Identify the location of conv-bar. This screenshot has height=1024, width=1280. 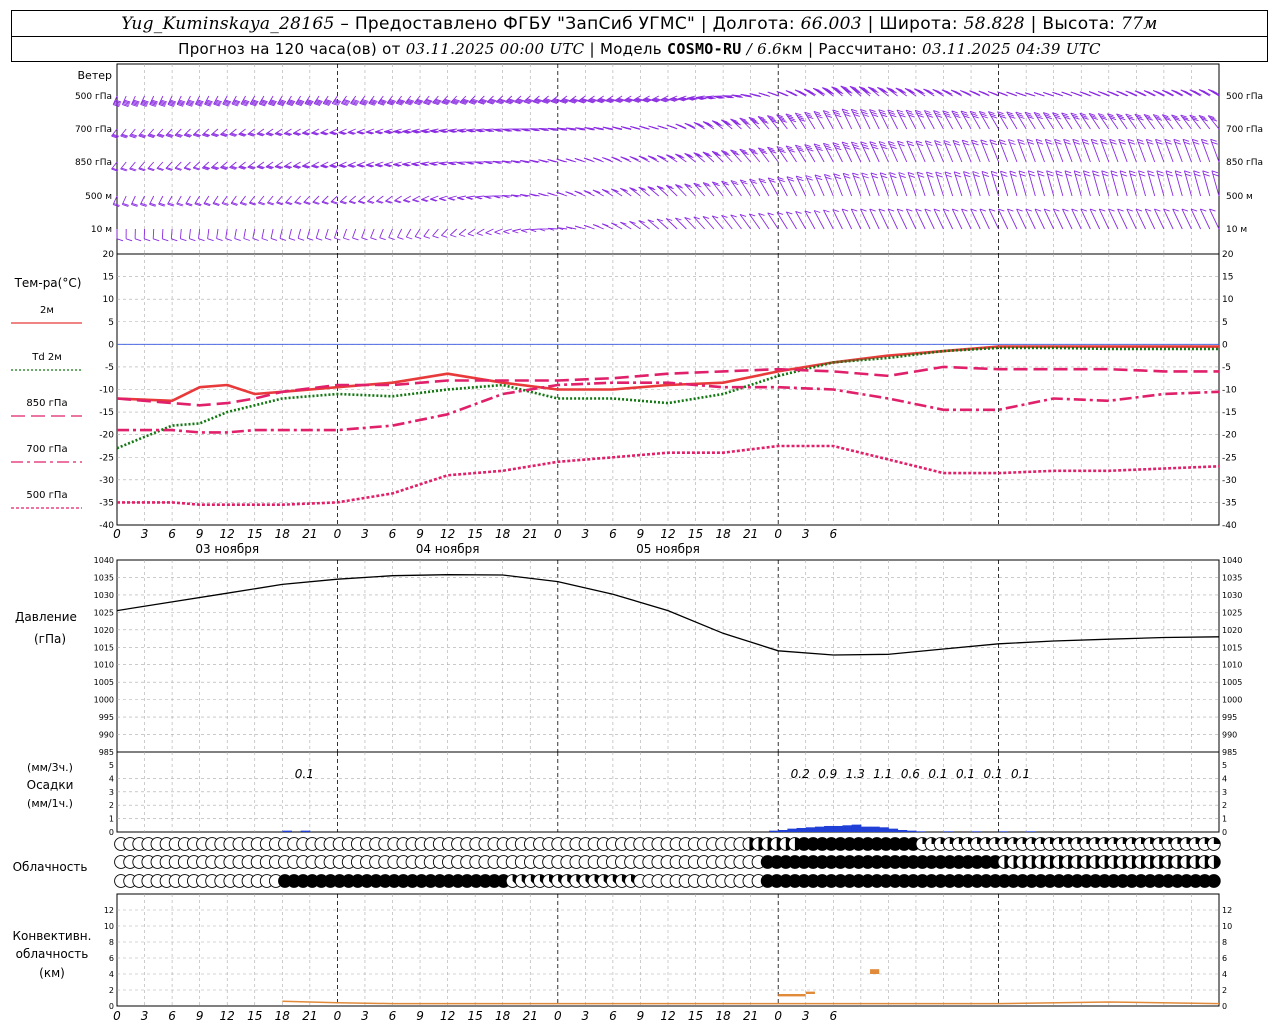
(810, 992).